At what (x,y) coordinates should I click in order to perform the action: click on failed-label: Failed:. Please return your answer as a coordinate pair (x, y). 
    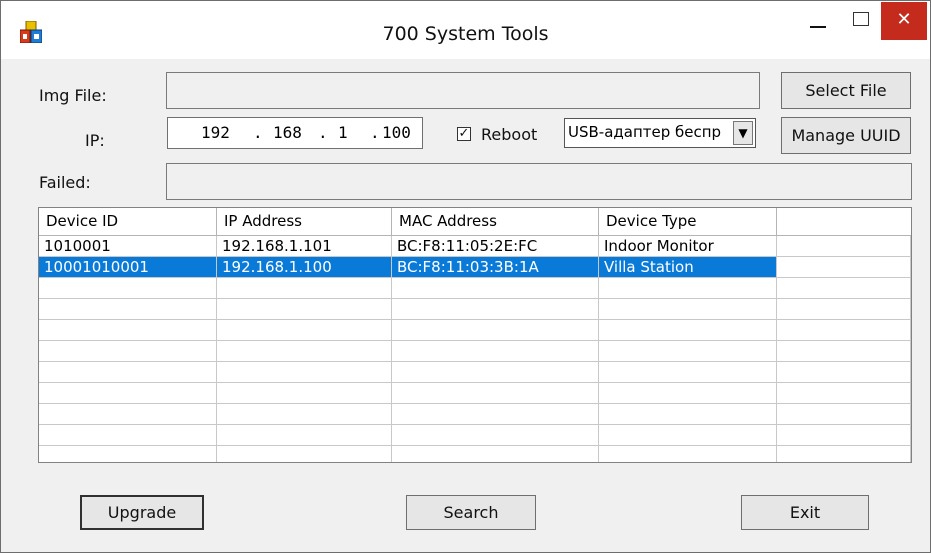
    Looking at the image, I should click on (65, 182).